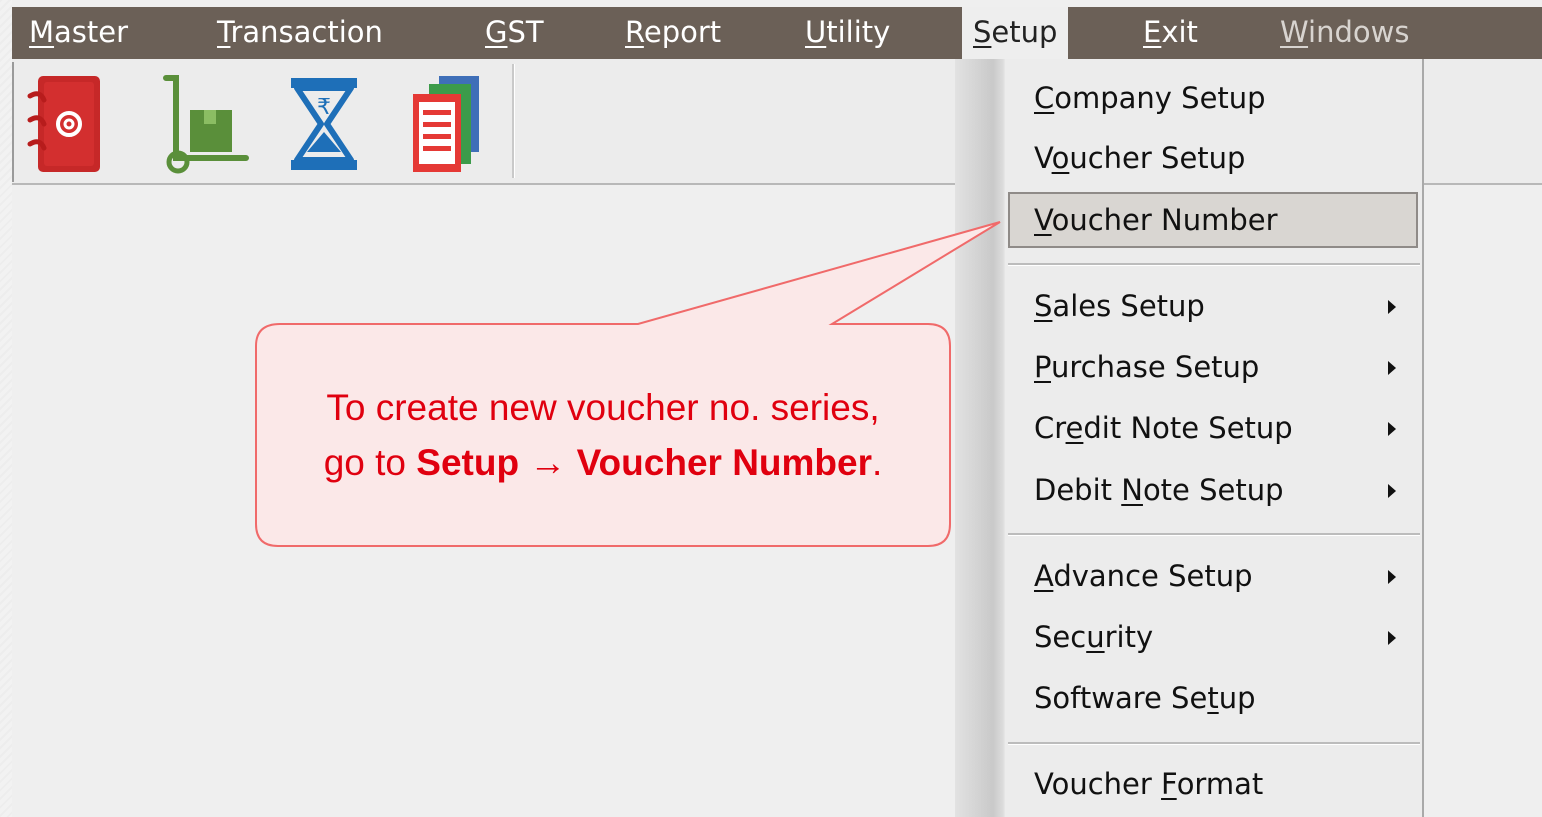 The height and width of the screenshot is (817, 1542). Describe the element at coordinates (603, 462) in the screenshot. I see `callout-line-2: go to Setup → Voucher Number.` at that location.